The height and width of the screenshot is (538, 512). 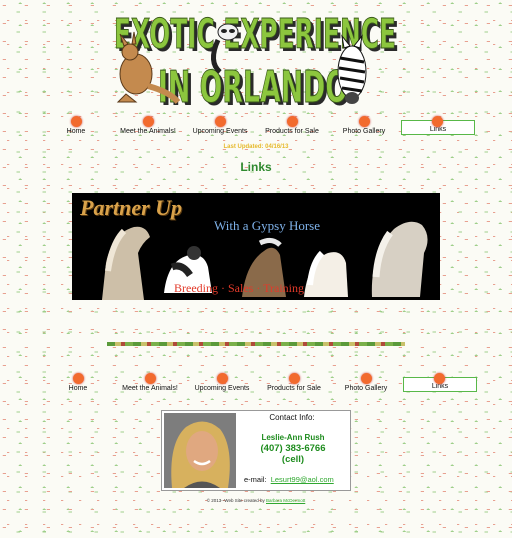 I want to click on contact-title: Contact Info:, so click(x=292, y=417).